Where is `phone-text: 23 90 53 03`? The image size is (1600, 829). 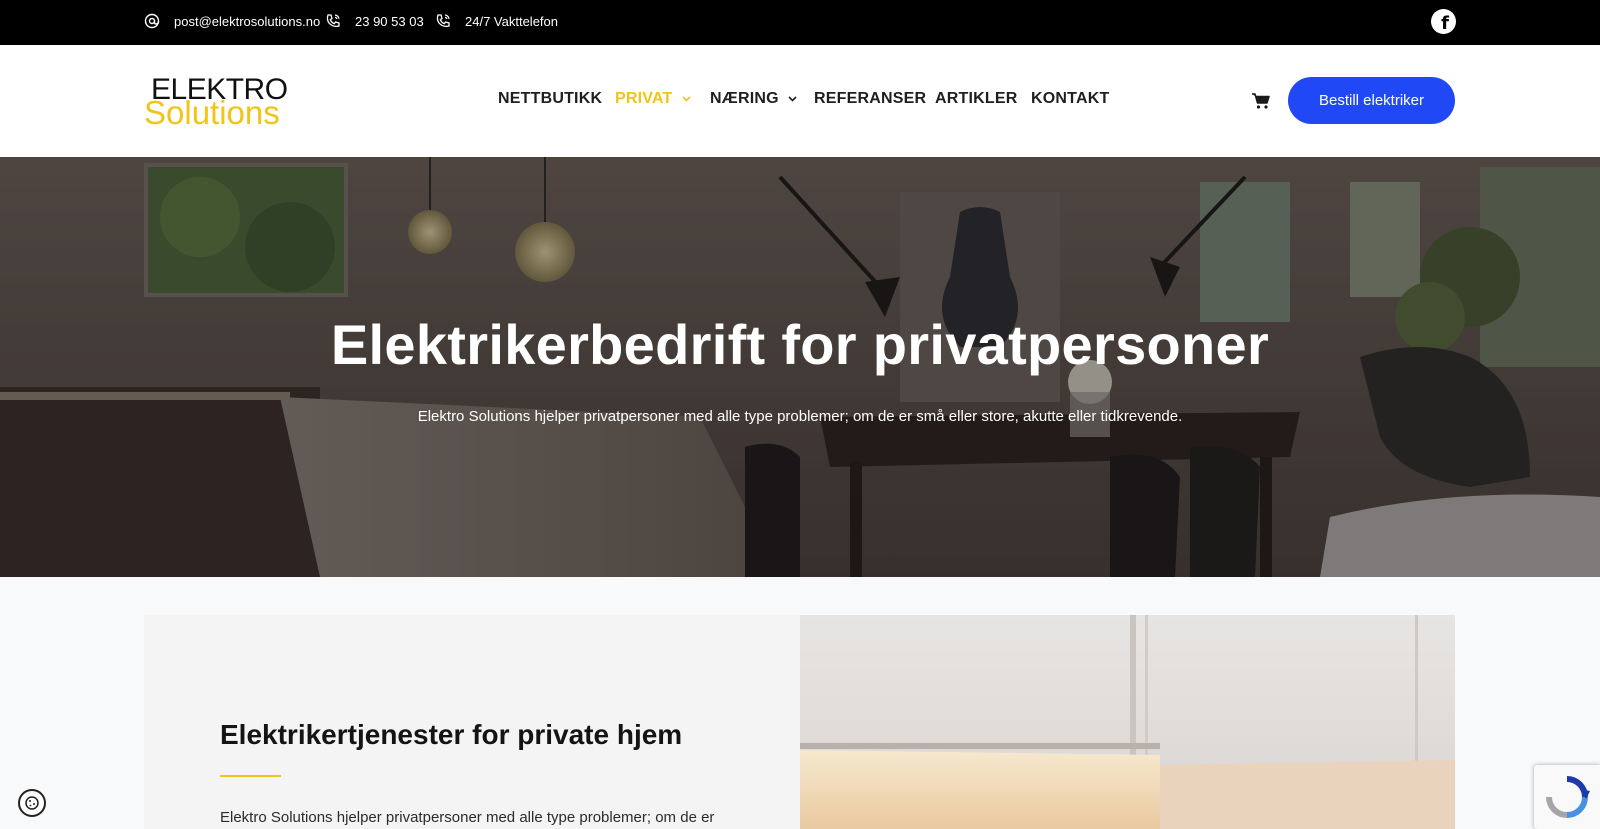
phone-text: 23 90 53 03 is located at coordinates (389, 21).